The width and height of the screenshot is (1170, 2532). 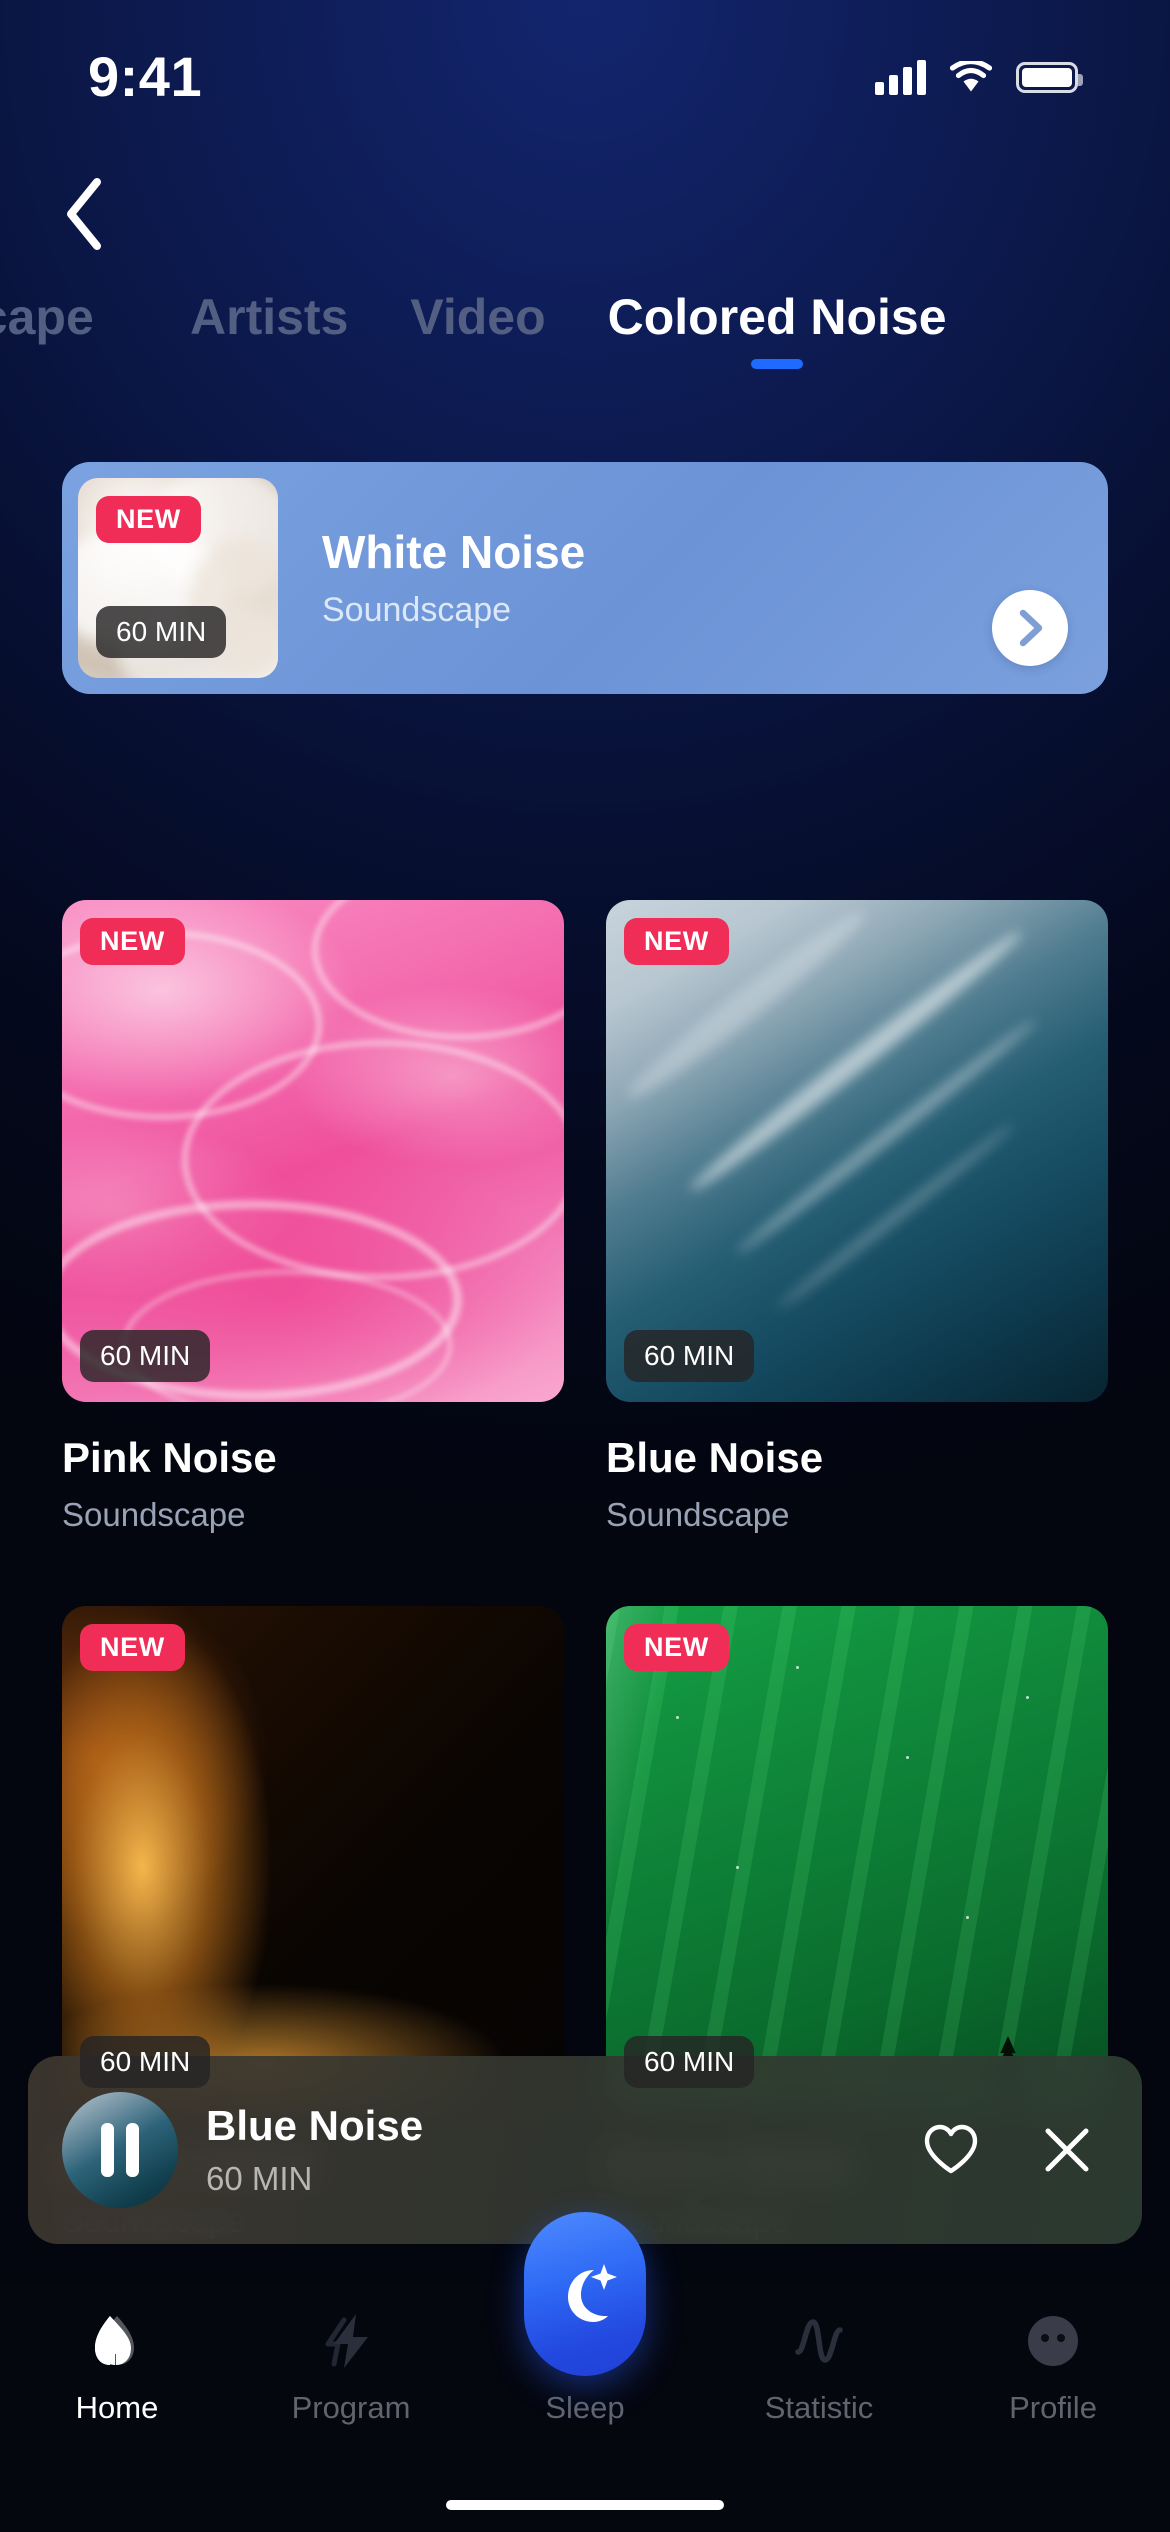 I want to click on pause-icon, so click(x=120, y=2150).